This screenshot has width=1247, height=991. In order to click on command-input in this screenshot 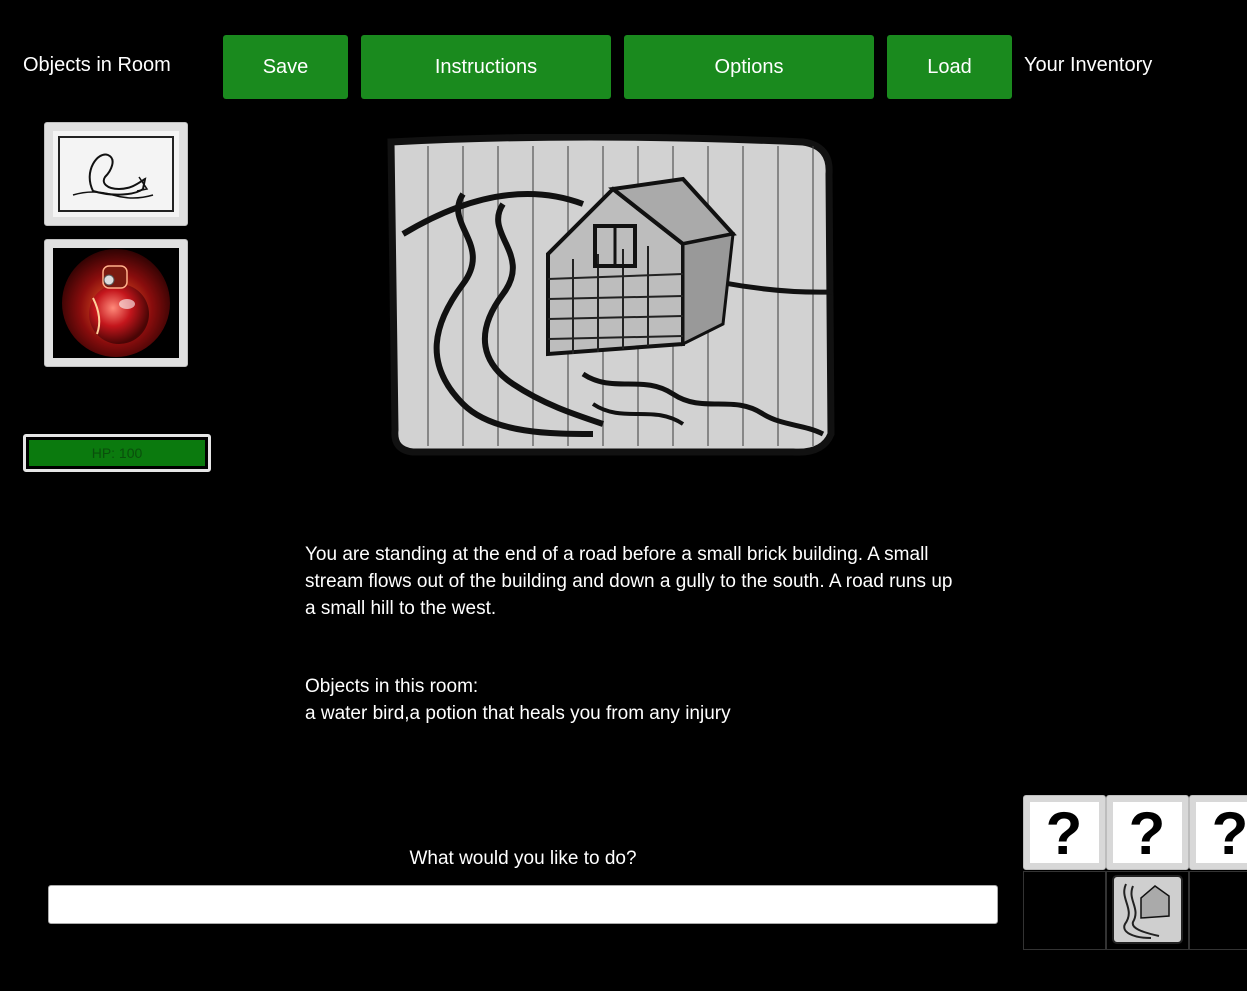, I will do `click(523, 904)`.